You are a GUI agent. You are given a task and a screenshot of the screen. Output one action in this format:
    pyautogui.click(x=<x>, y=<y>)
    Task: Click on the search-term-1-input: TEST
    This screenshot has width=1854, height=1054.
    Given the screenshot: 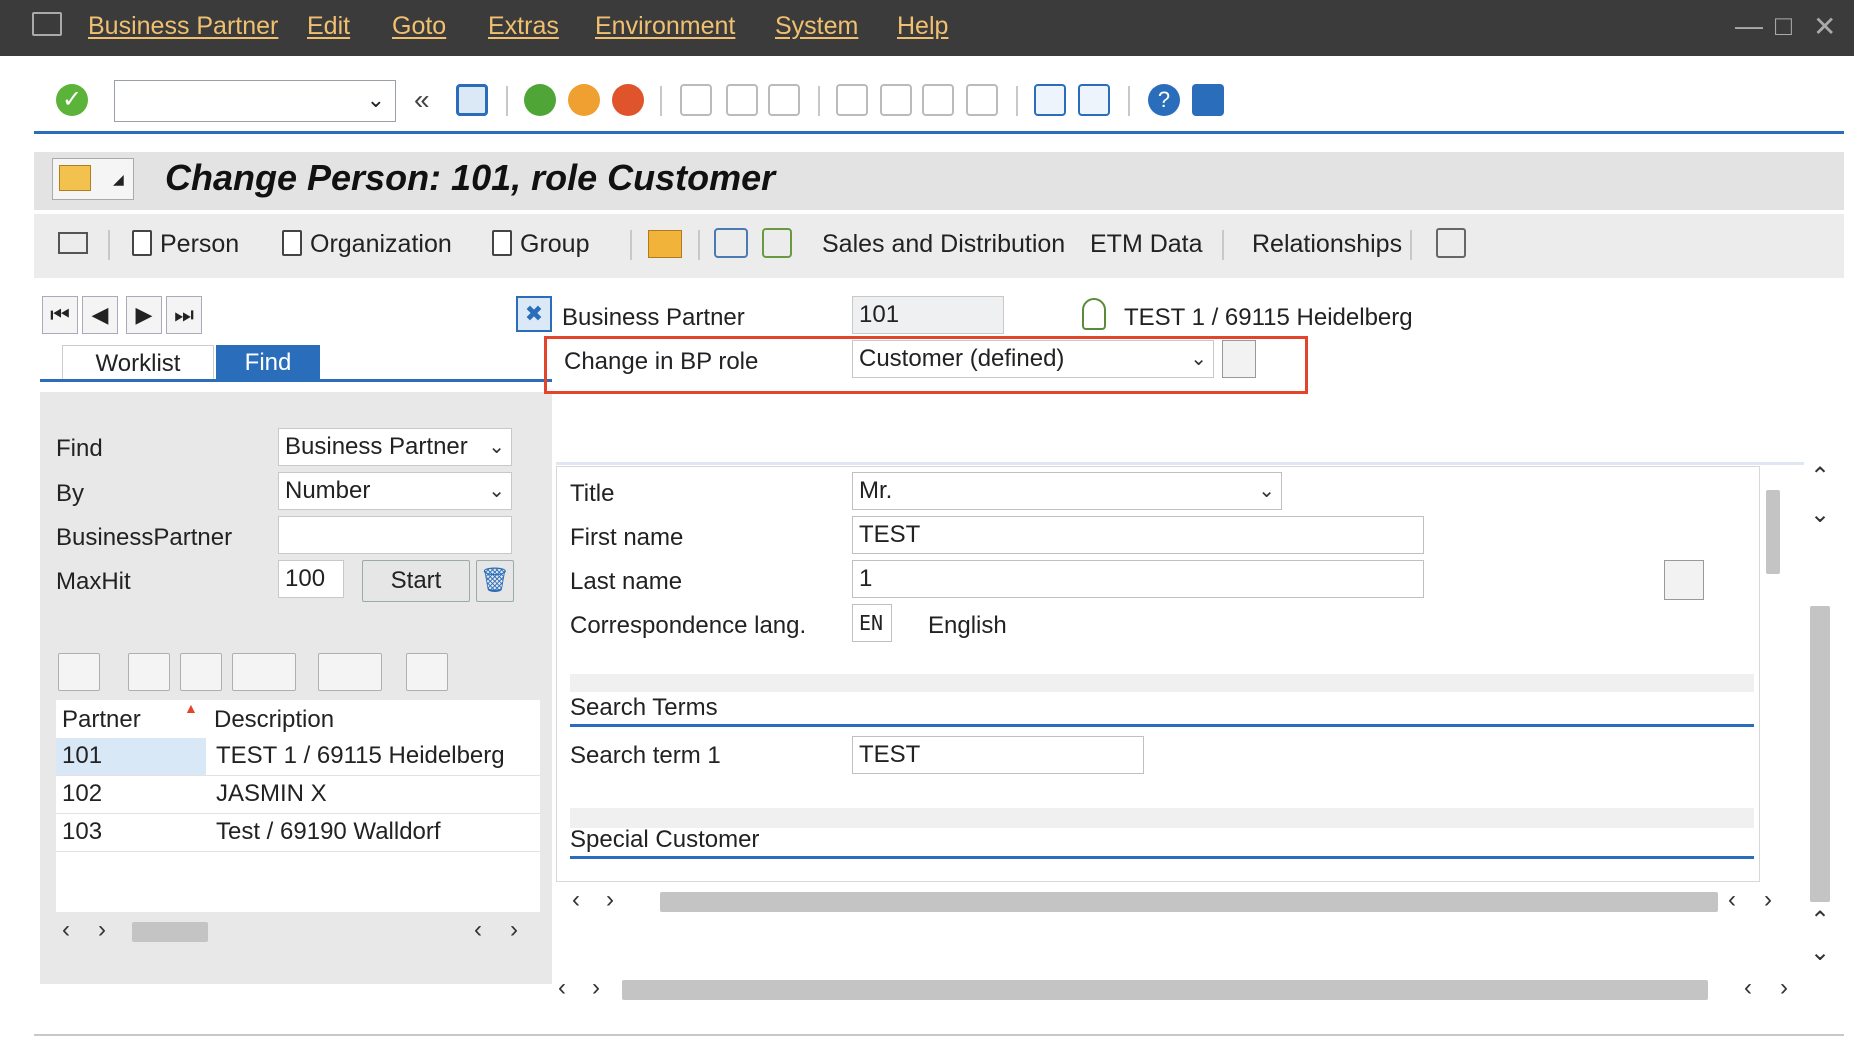 What is the action you would take?
    pyautogui.click(x=998, y=755)
    